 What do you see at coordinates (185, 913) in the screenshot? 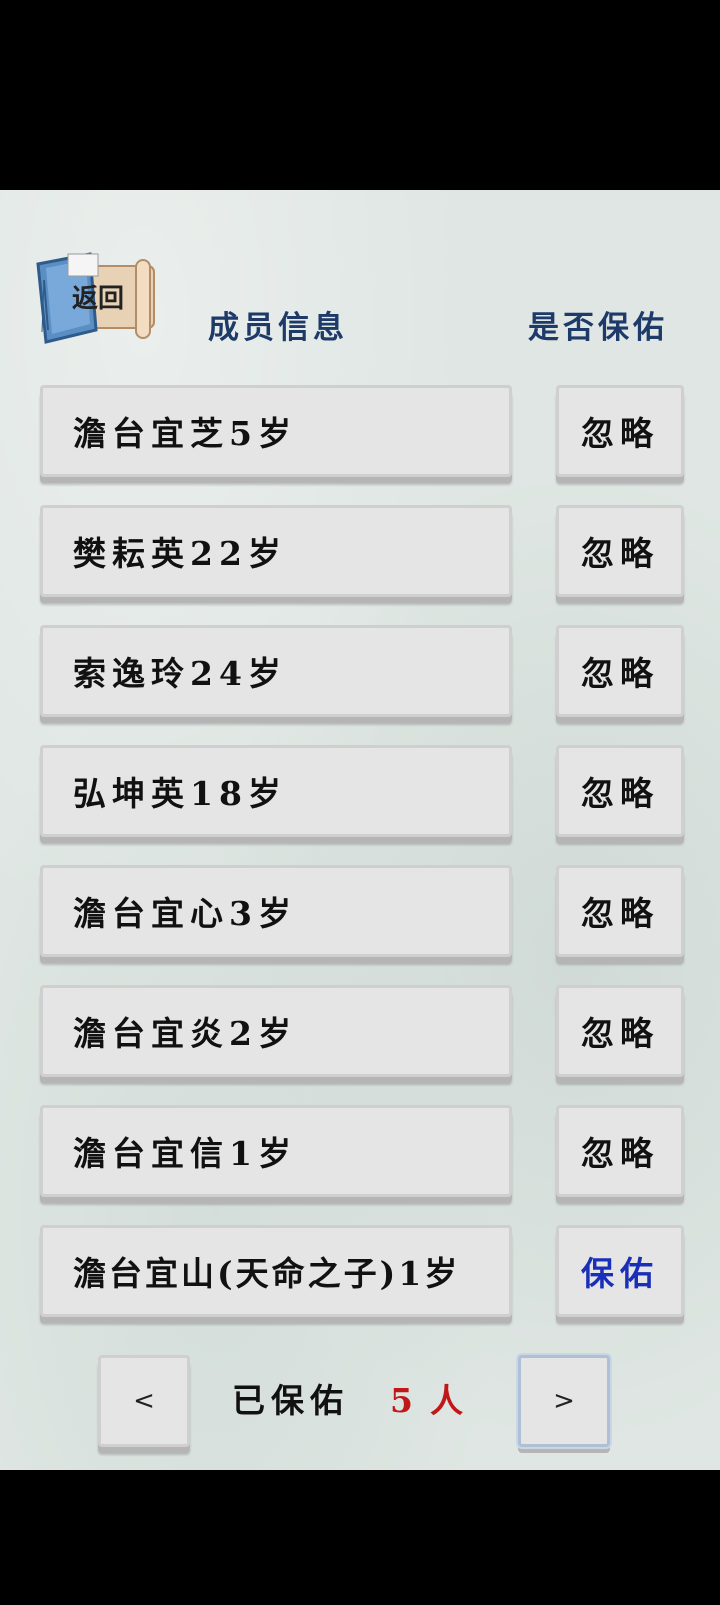
I see `member-name: 澹台宜心3岁` at bounding box center [185, 913].